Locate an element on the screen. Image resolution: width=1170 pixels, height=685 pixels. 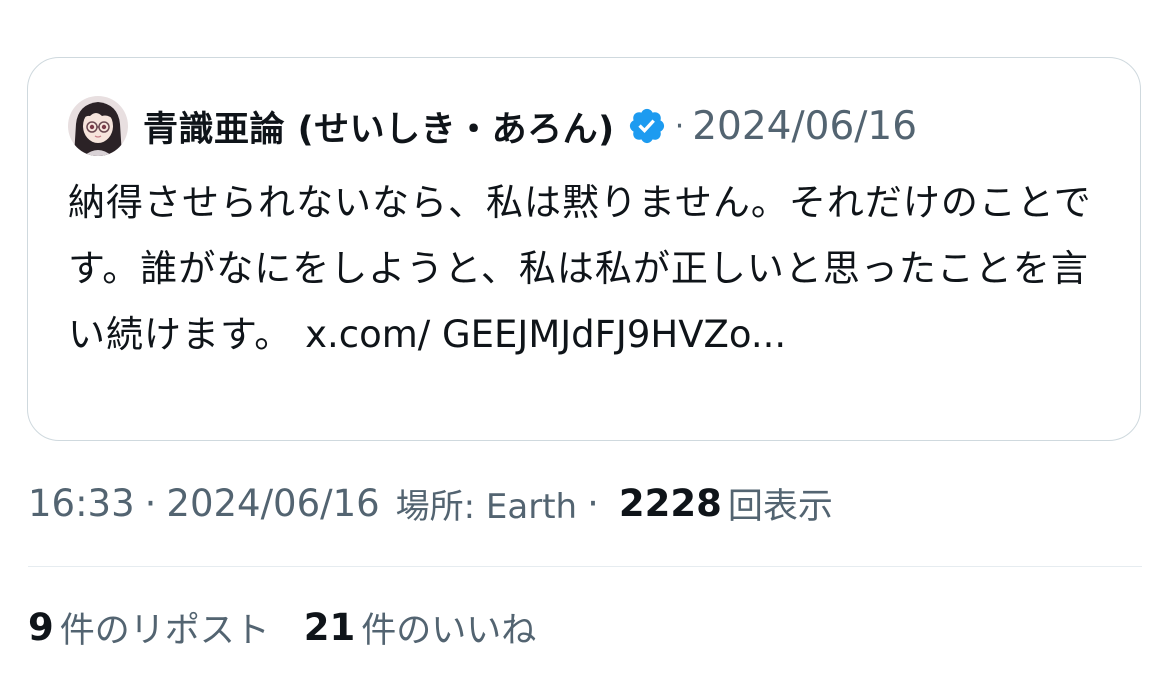
engagement-stats: 9 件のリポスト 21 件のいいね is located at coordinates (282, 627).